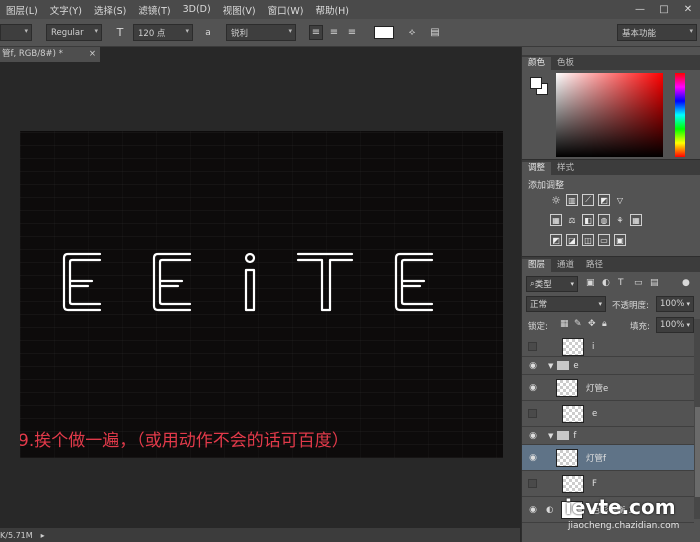 This screenshot has height=542, width=700. Describe the element at coordinates (152, 33) in the screenshot. I see `font-size-value: 120 点` at that location.